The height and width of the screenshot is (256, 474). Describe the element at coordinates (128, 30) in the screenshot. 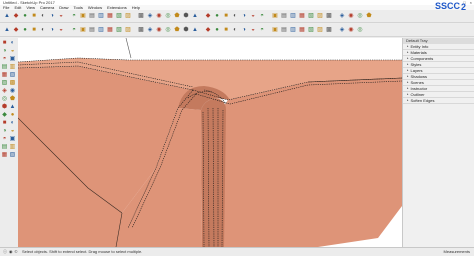

I see `follow-me-icon: ▨` at that location.